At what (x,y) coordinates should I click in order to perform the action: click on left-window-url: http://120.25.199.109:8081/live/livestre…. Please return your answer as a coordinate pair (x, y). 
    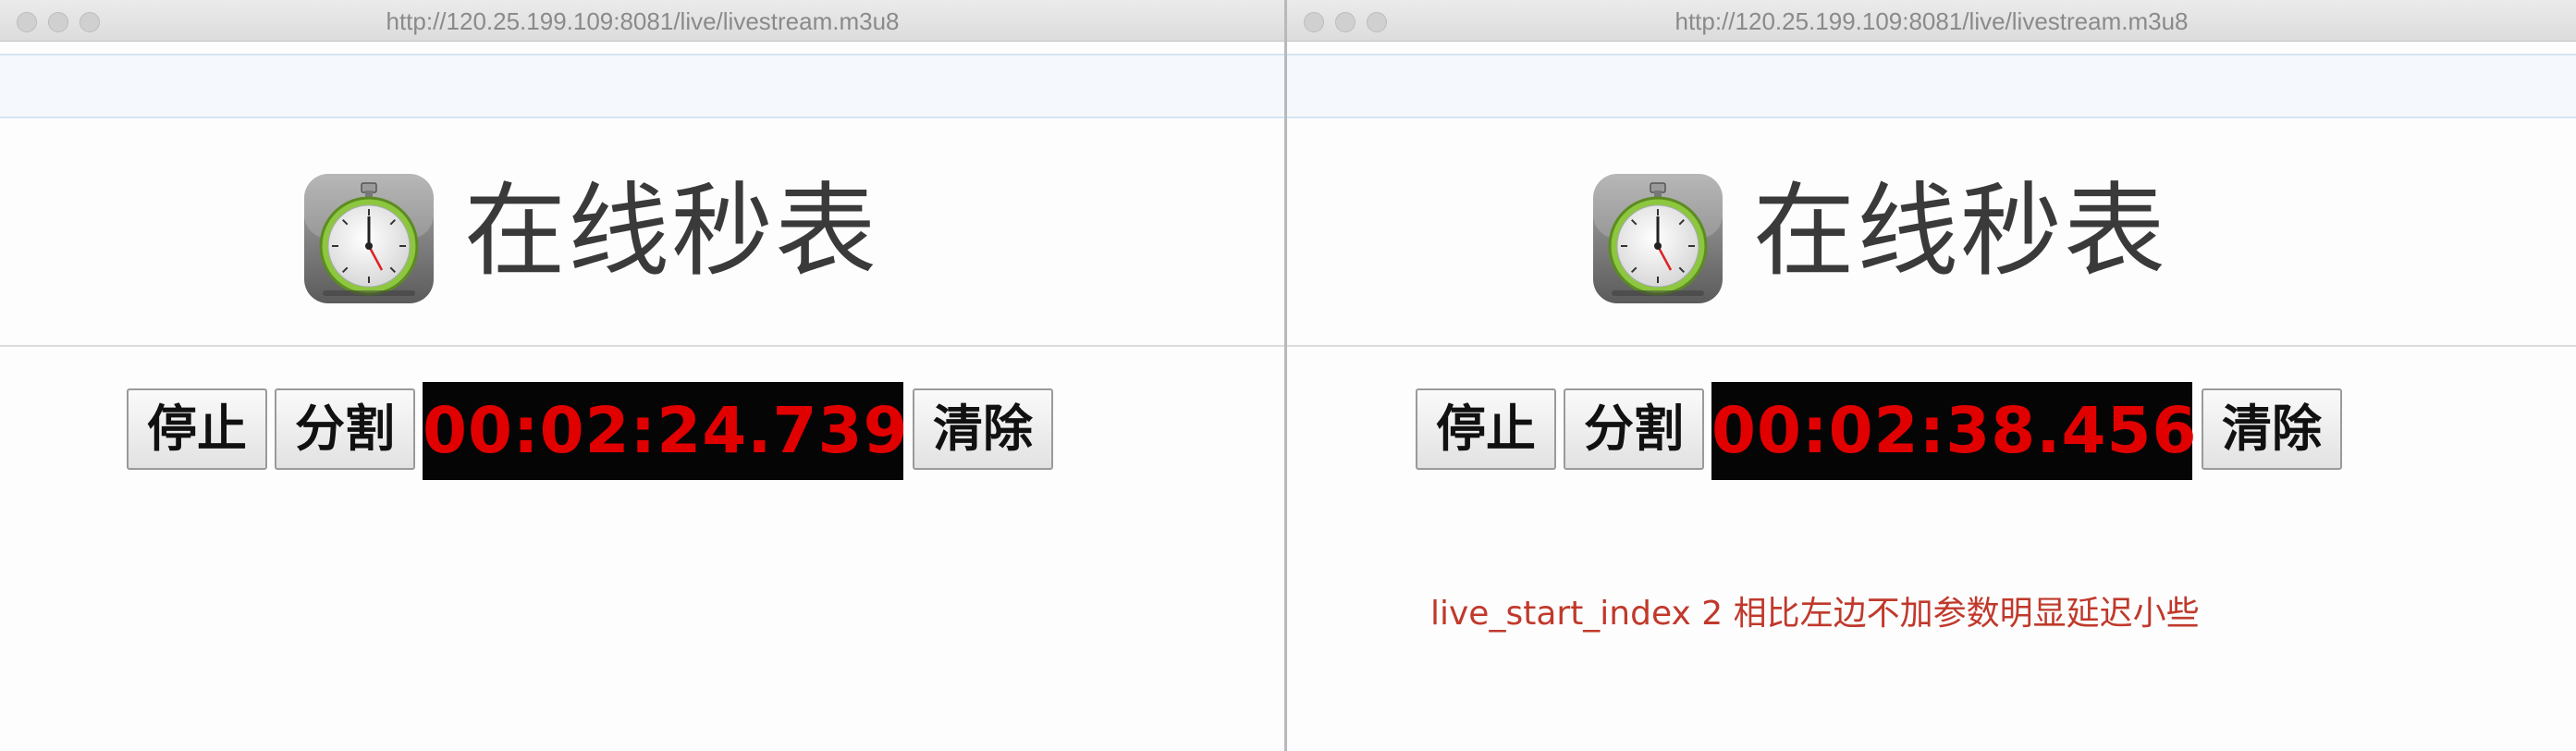
    Looking at the image, I should click on (643, 21).